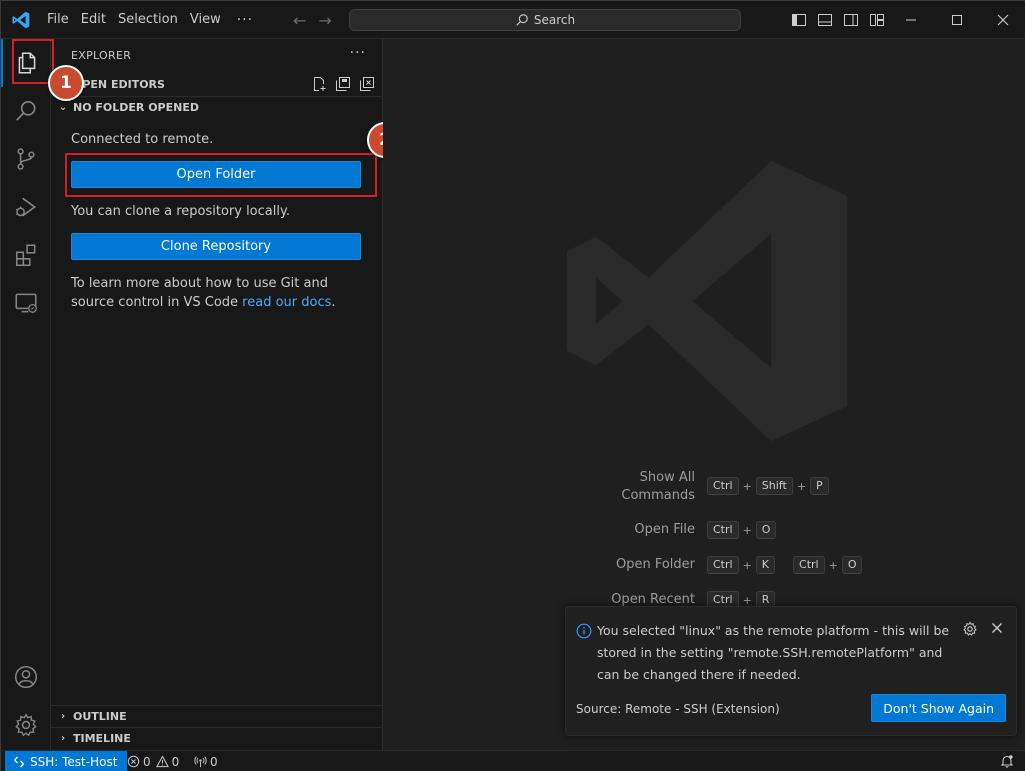 This screenshot has width=1025, height=771. Describe the element at coordinates (175, 761) in the screenshot. I see `warning-count: 0` at that location.